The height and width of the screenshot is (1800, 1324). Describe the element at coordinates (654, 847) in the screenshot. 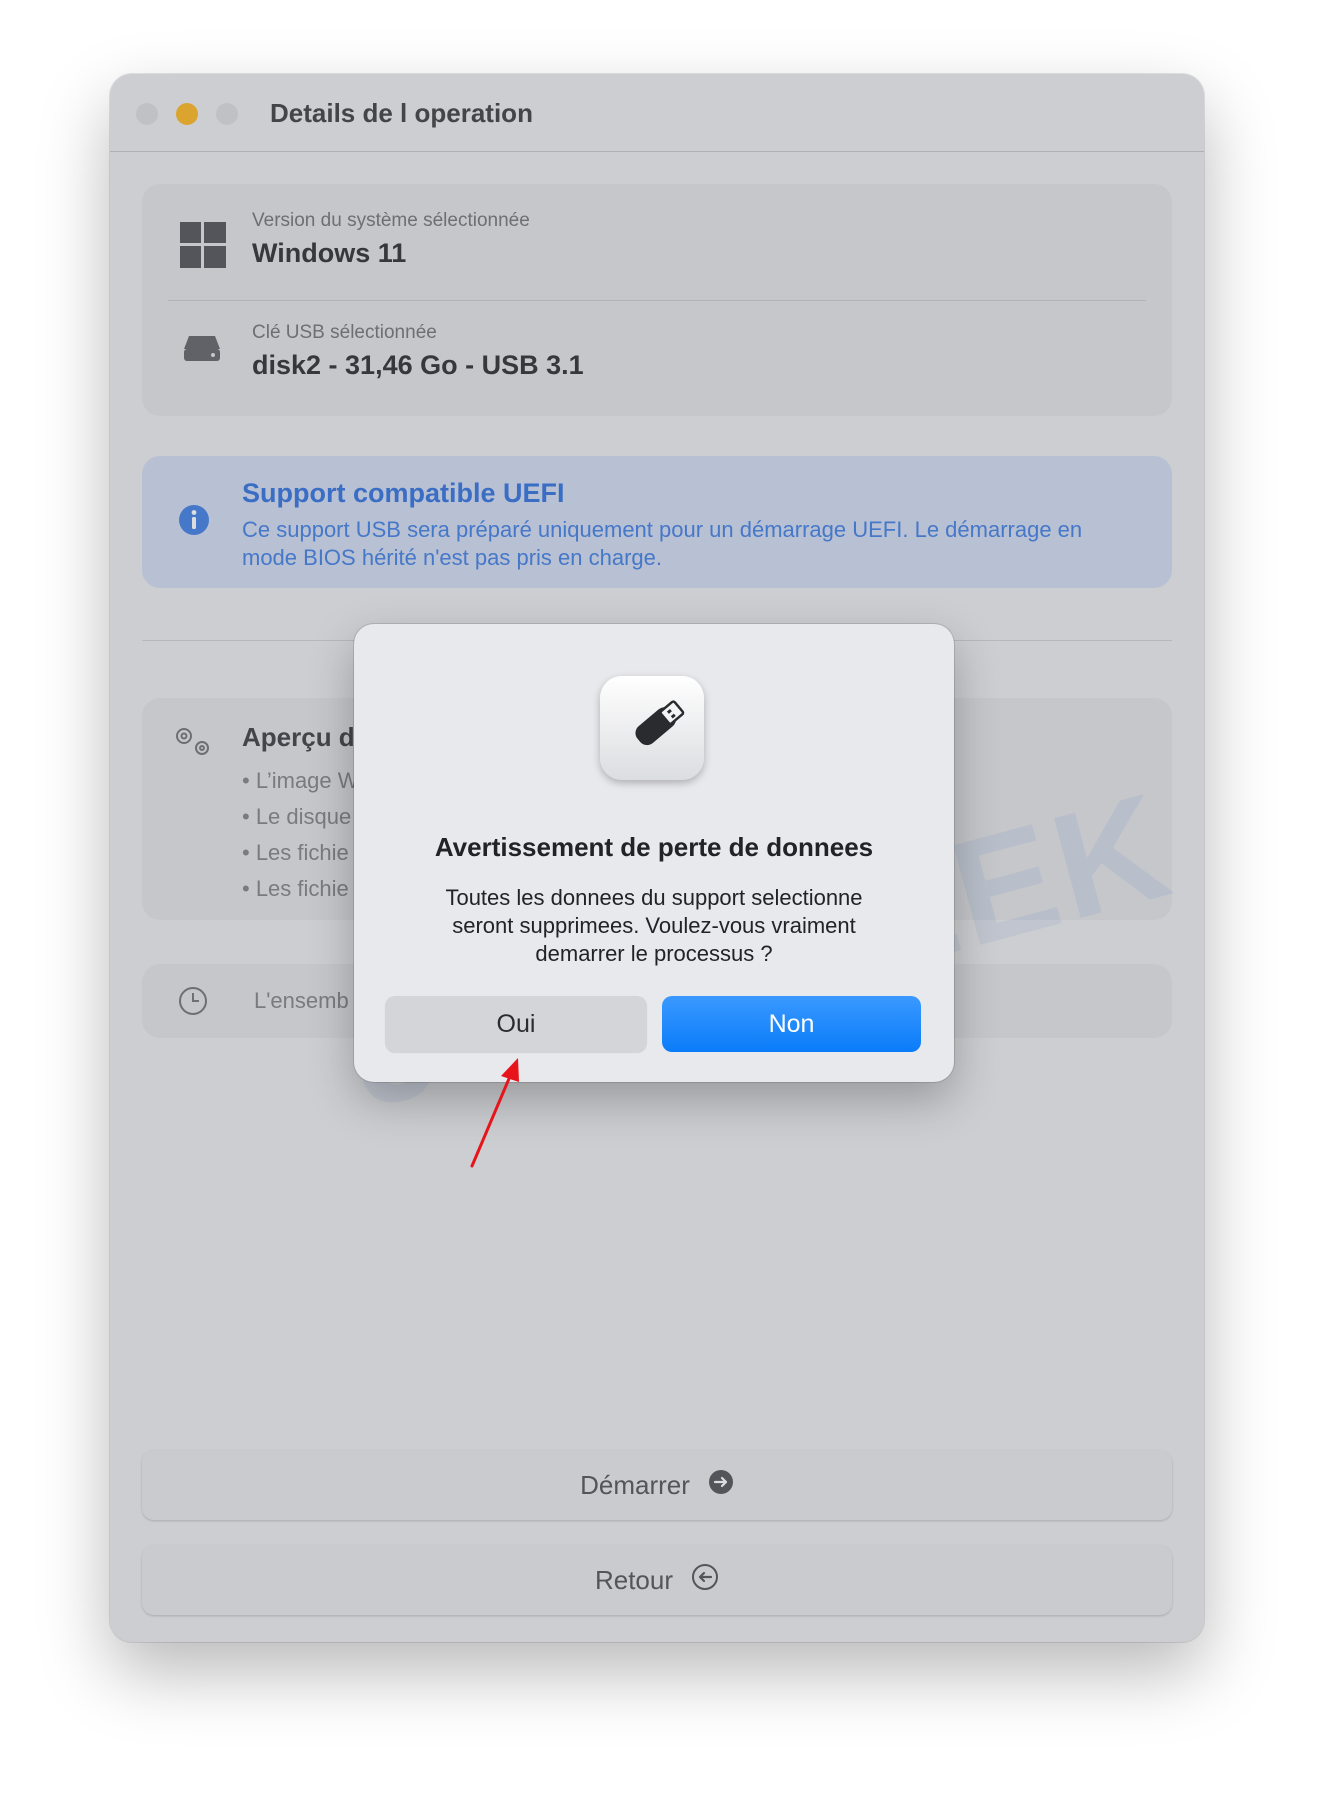

I see `dialog-title: Avertissement de perte de donnees` at that location.